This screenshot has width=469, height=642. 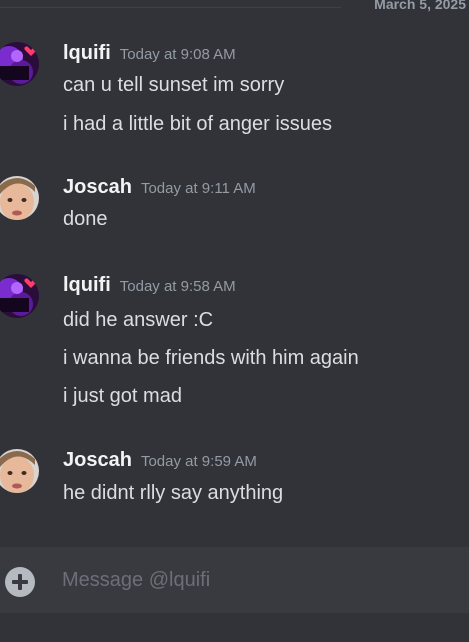 I want to click on message-text: did he answer :C, so click(x=138, y=320).